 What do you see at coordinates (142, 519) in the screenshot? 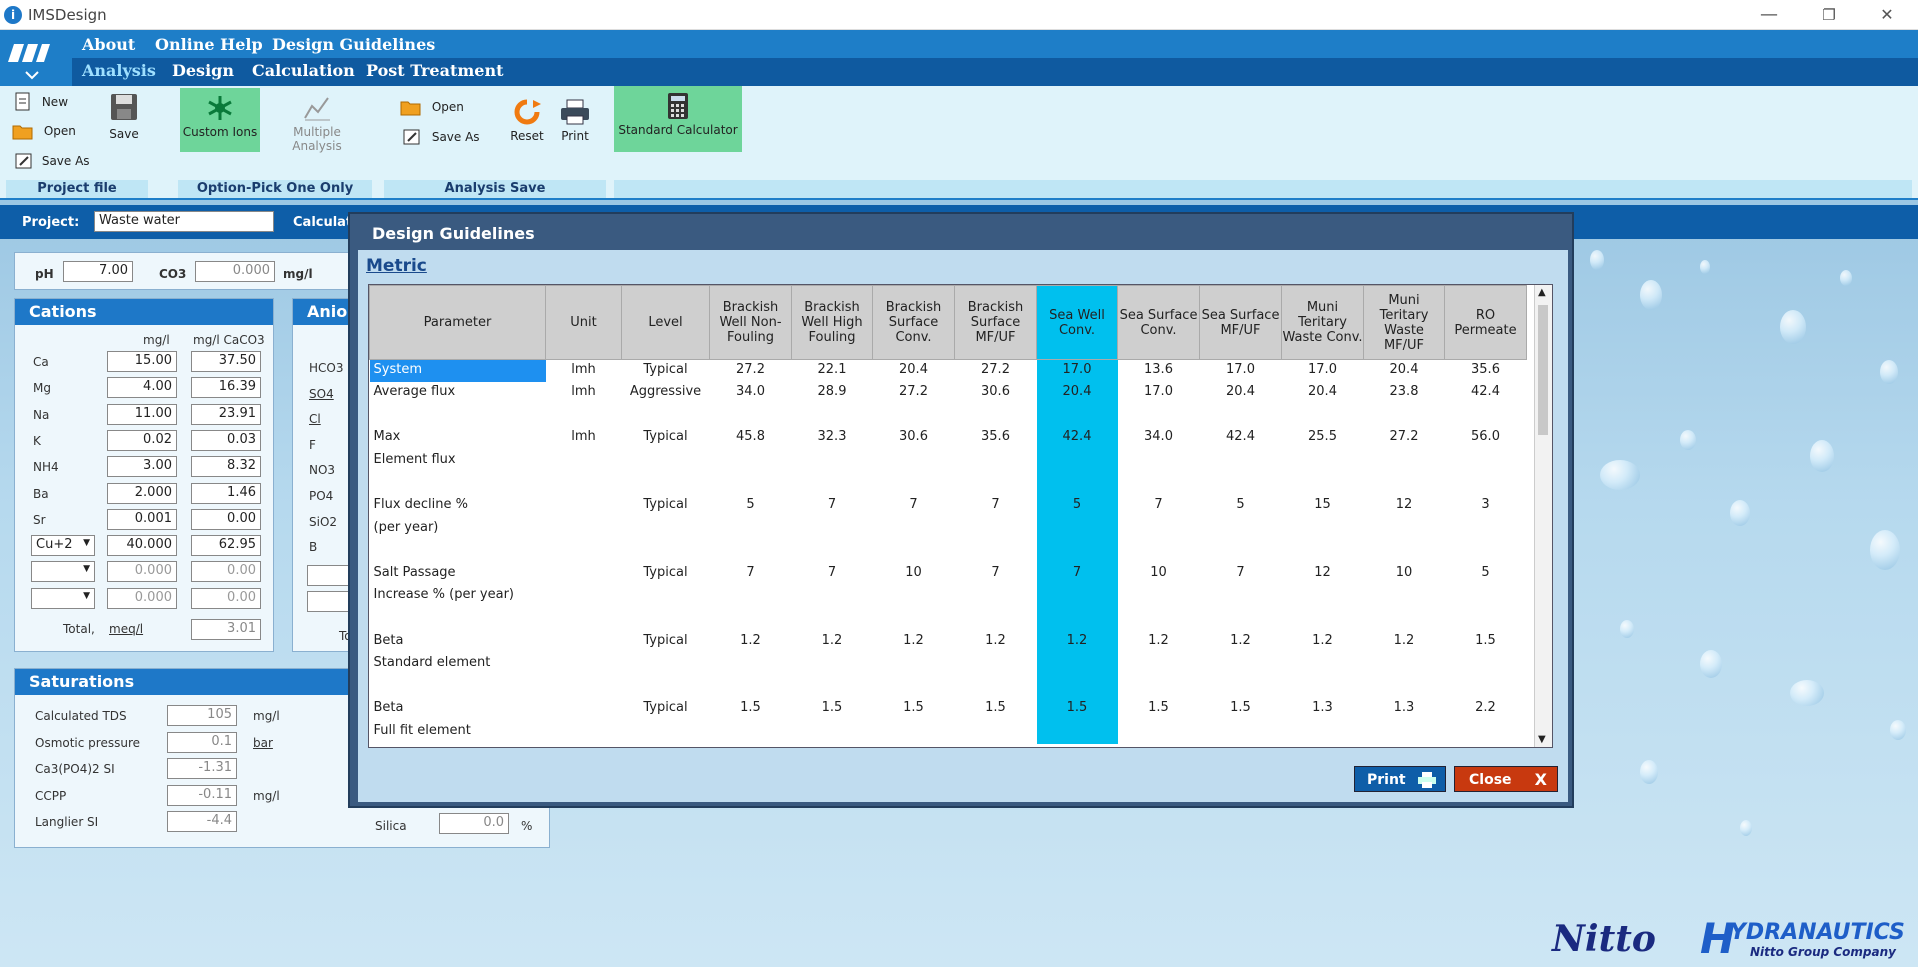
I see `cation-mgl-input: 0.001` at bounding box center [142, 519].